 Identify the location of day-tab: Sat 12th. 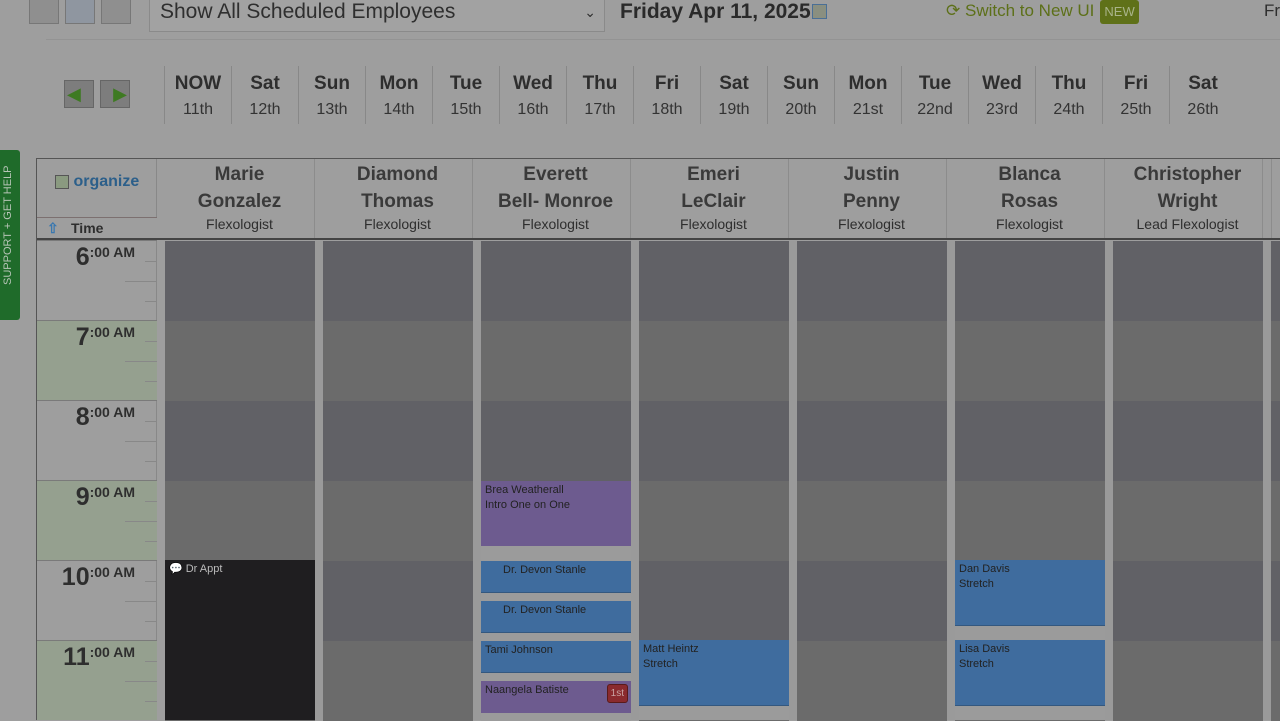
(264, 95).